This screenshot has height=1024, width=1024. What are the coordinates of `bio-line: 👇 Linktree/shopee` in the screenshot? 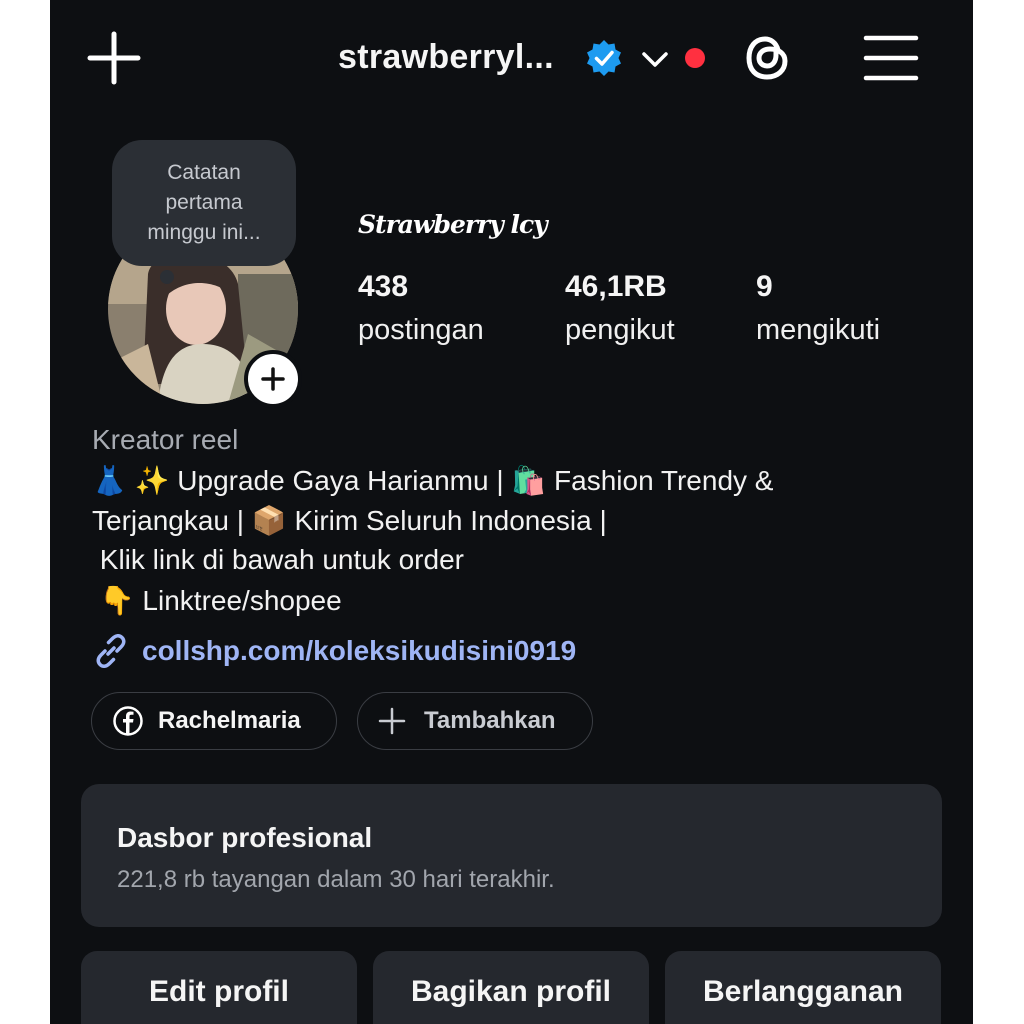 It's located at (217, 600).